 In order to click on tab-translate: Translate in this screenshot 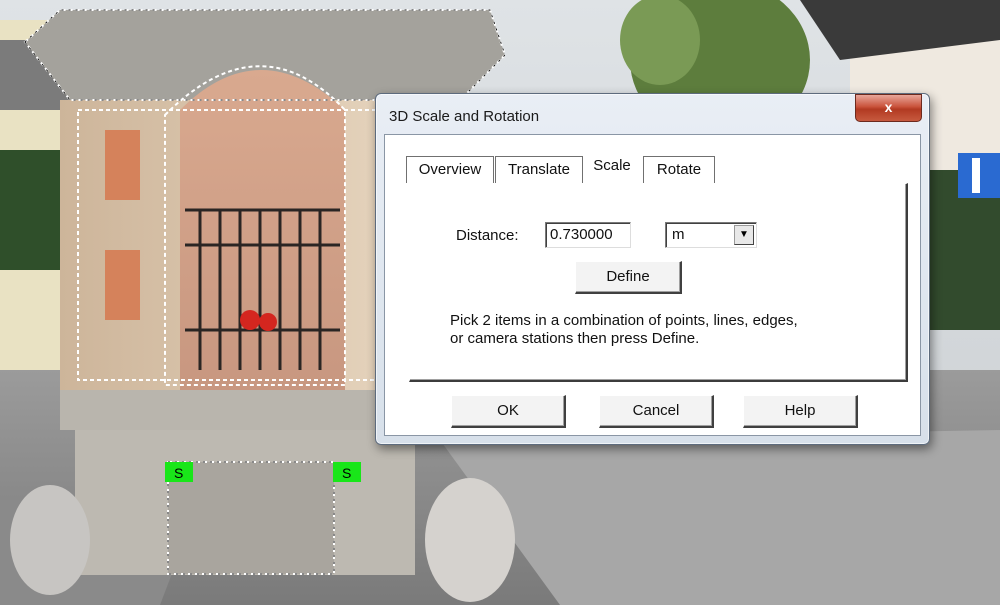, I will do `click(539, 169)`.